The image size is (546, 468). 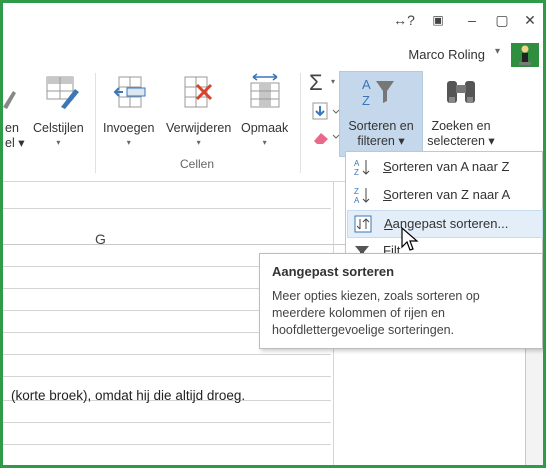 I want to click on custom-sort-icon, so click(x=363, y=224).